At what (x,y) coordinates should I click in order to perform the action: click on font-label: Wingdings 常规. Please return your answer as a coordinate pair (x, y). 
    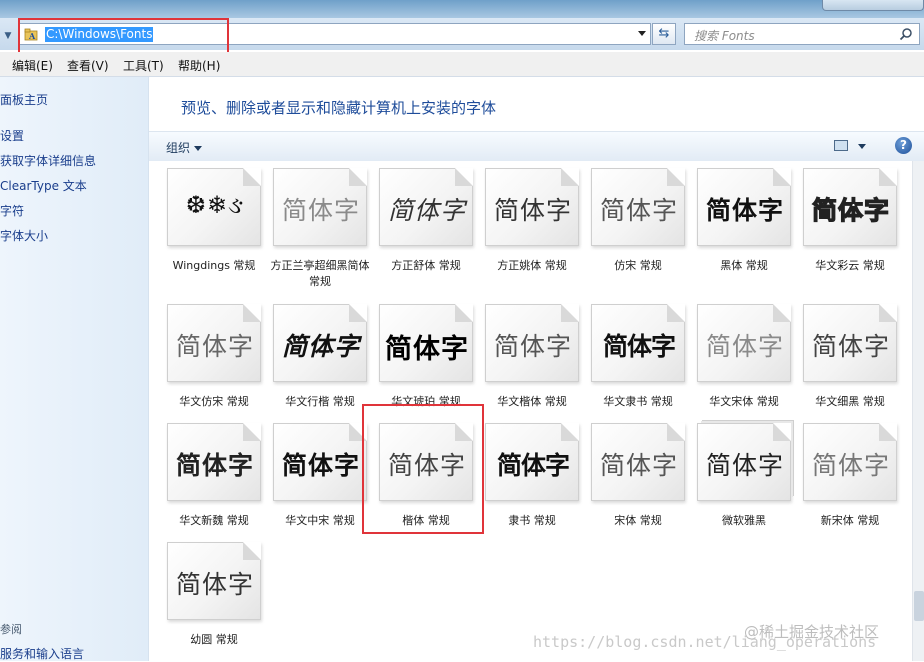
    Looking at the image, I should click on (214, 265).